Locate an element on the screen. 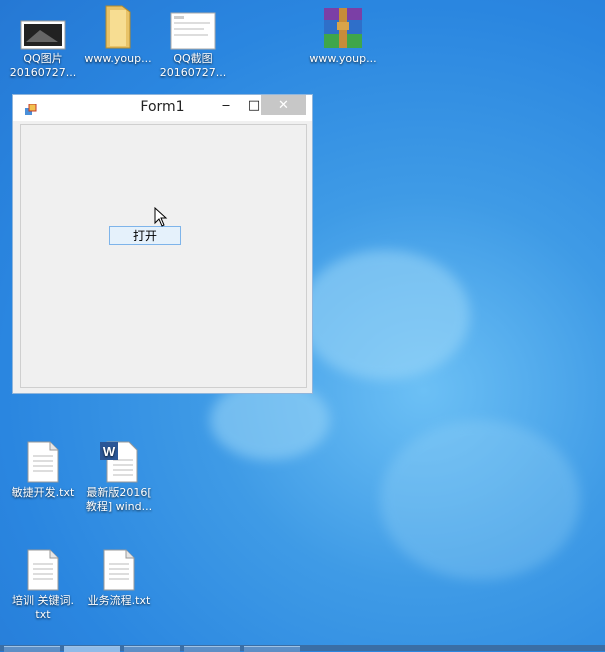 The image size is (605, 652). mouse-cursor-icon is located at coordinates (161, 217).